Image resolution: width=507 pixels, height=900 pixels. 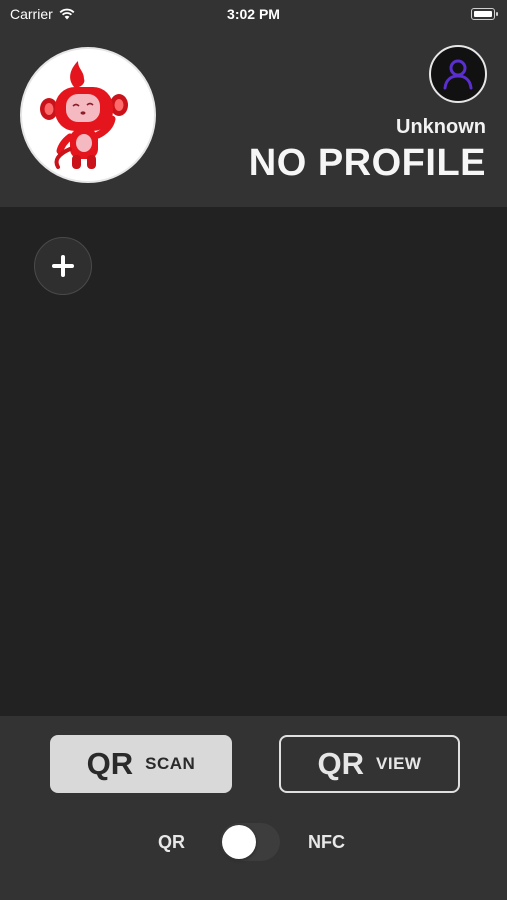 What do you see at coordinates (84, 115) in the screenshot?
I see `red-monkey-mascot-icon` at bounding box center [84, 115].